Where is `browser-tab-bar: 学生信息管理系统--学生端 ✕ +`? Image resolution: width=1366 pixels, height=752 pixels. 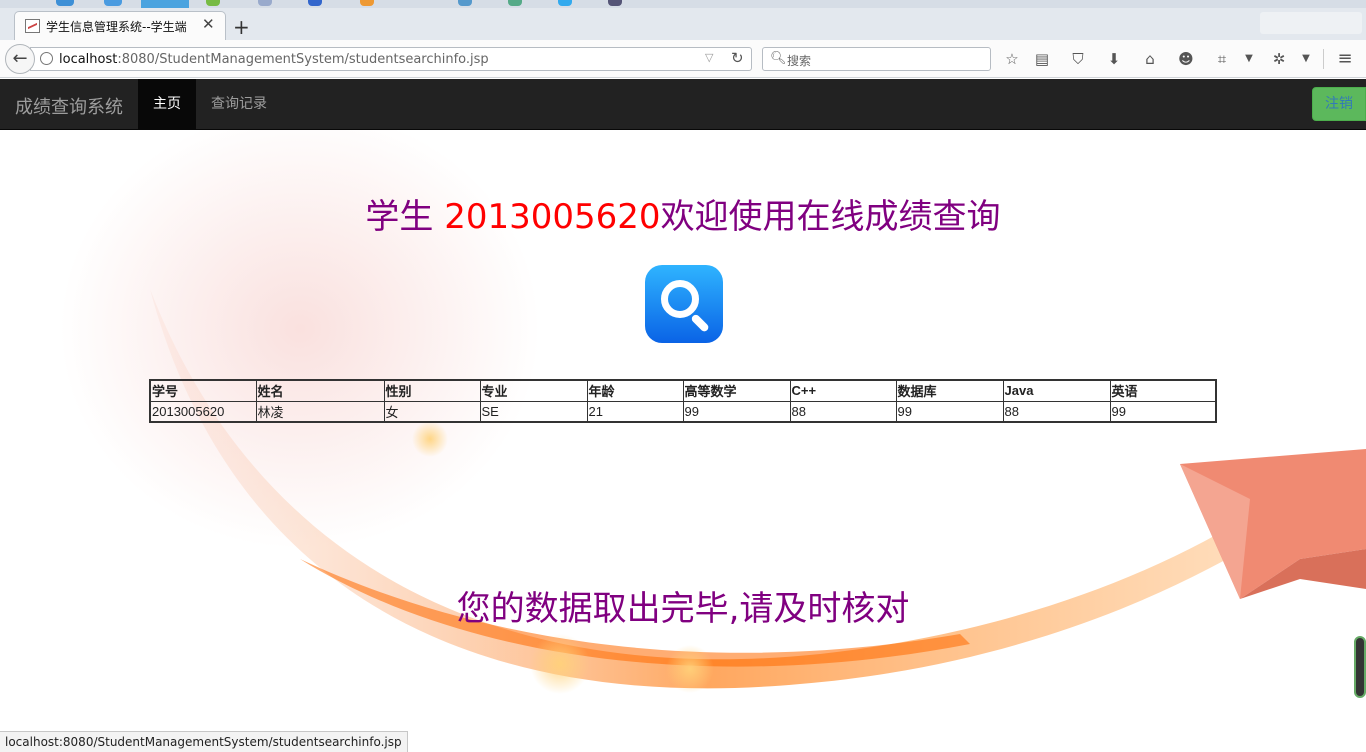 browser-tab-bar: 学生信息管理系统--学生端 ✕ + is located at coordinates (683, 24).